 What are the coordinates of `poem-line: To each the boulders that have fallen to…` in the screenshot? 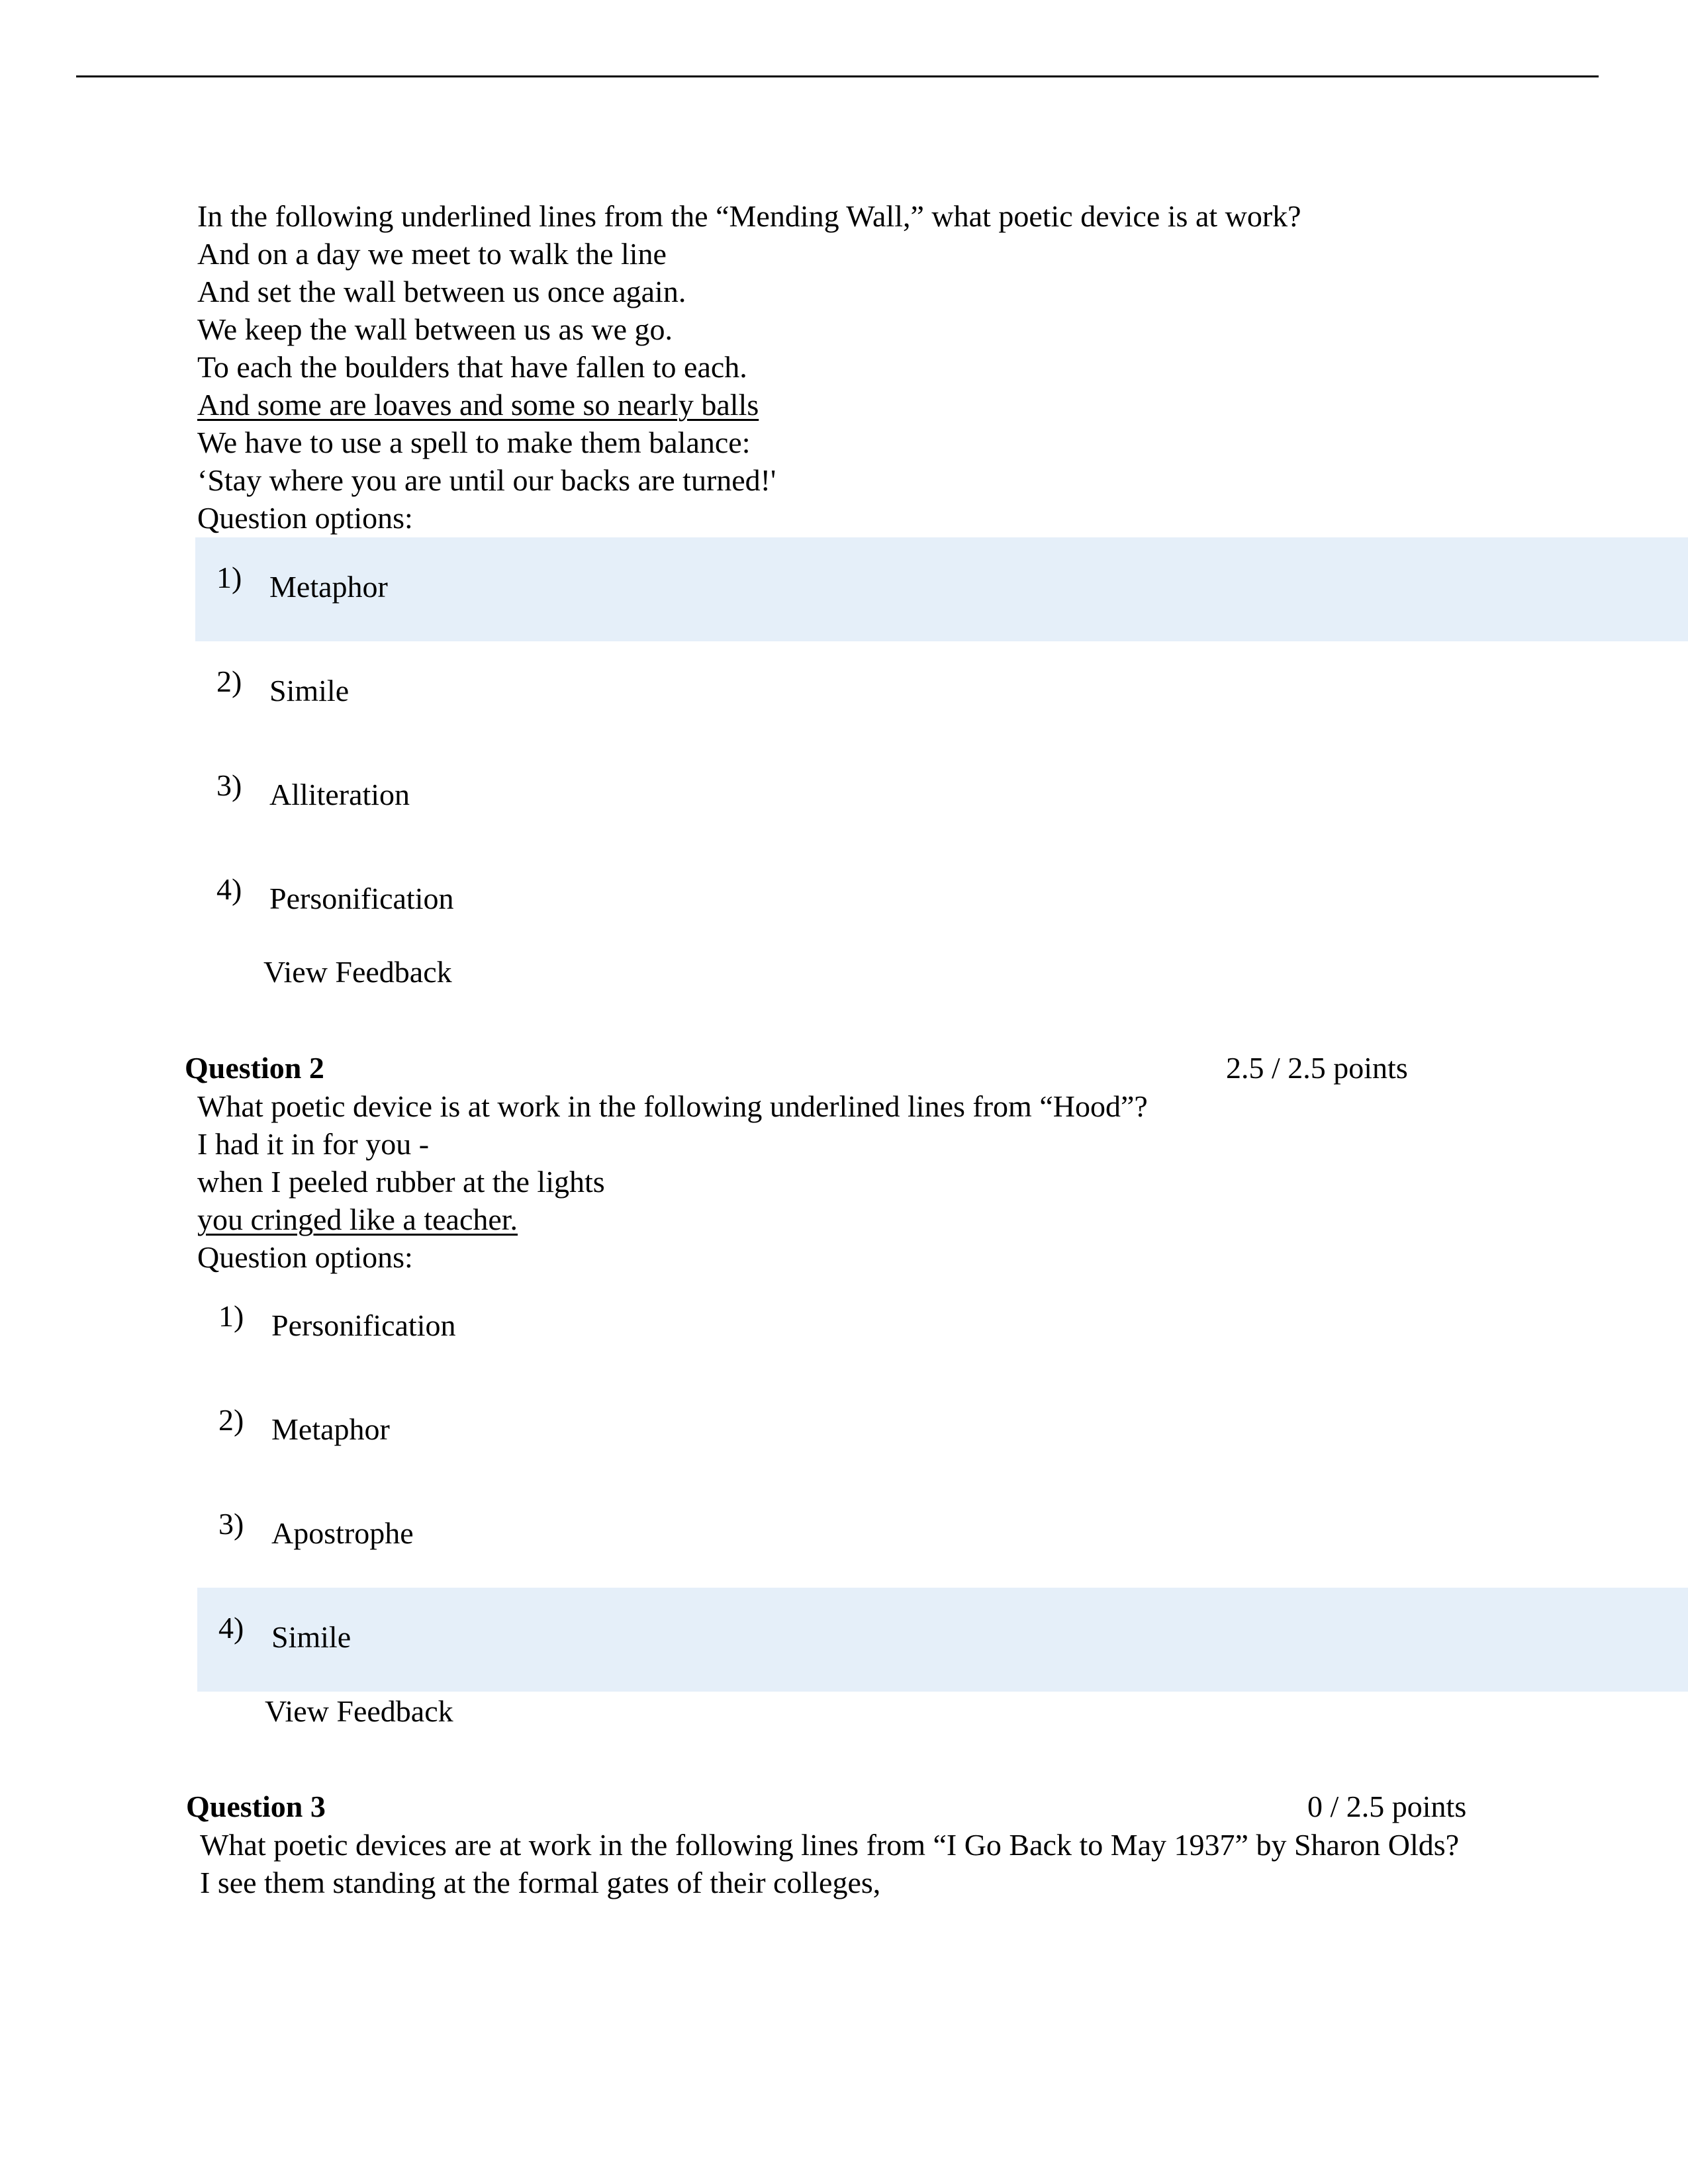 It's located at (472, 367).